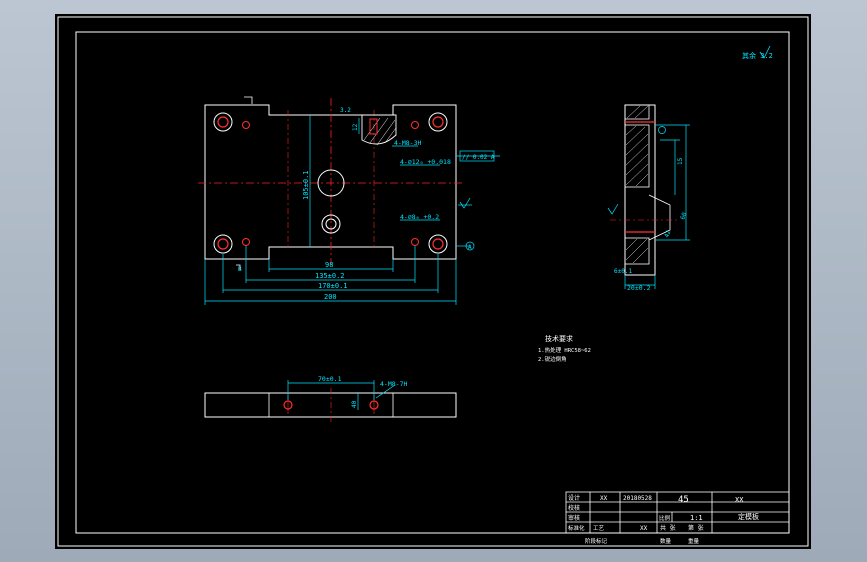 This screenshot has height=562, width=867. What do you see at coordinates (574, 518) in the screenshot?
I see `tb-approve-label: 审核` at bounding box center [574, 518].